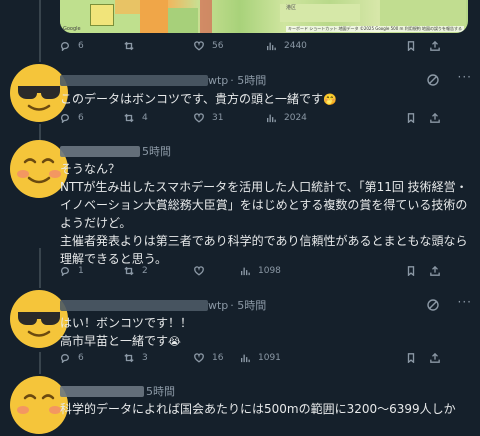 This screenshot has width=480, height=436. Describe the element at coordinates (208, 118) in the screenshot. I see `like-button: 31` at that location.